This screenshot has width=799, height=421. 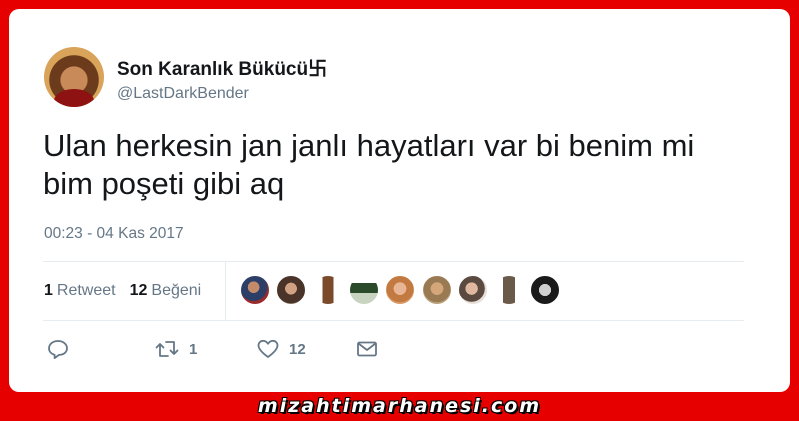 I want to click on retweet-count: 1, so click(x=48, y=290).